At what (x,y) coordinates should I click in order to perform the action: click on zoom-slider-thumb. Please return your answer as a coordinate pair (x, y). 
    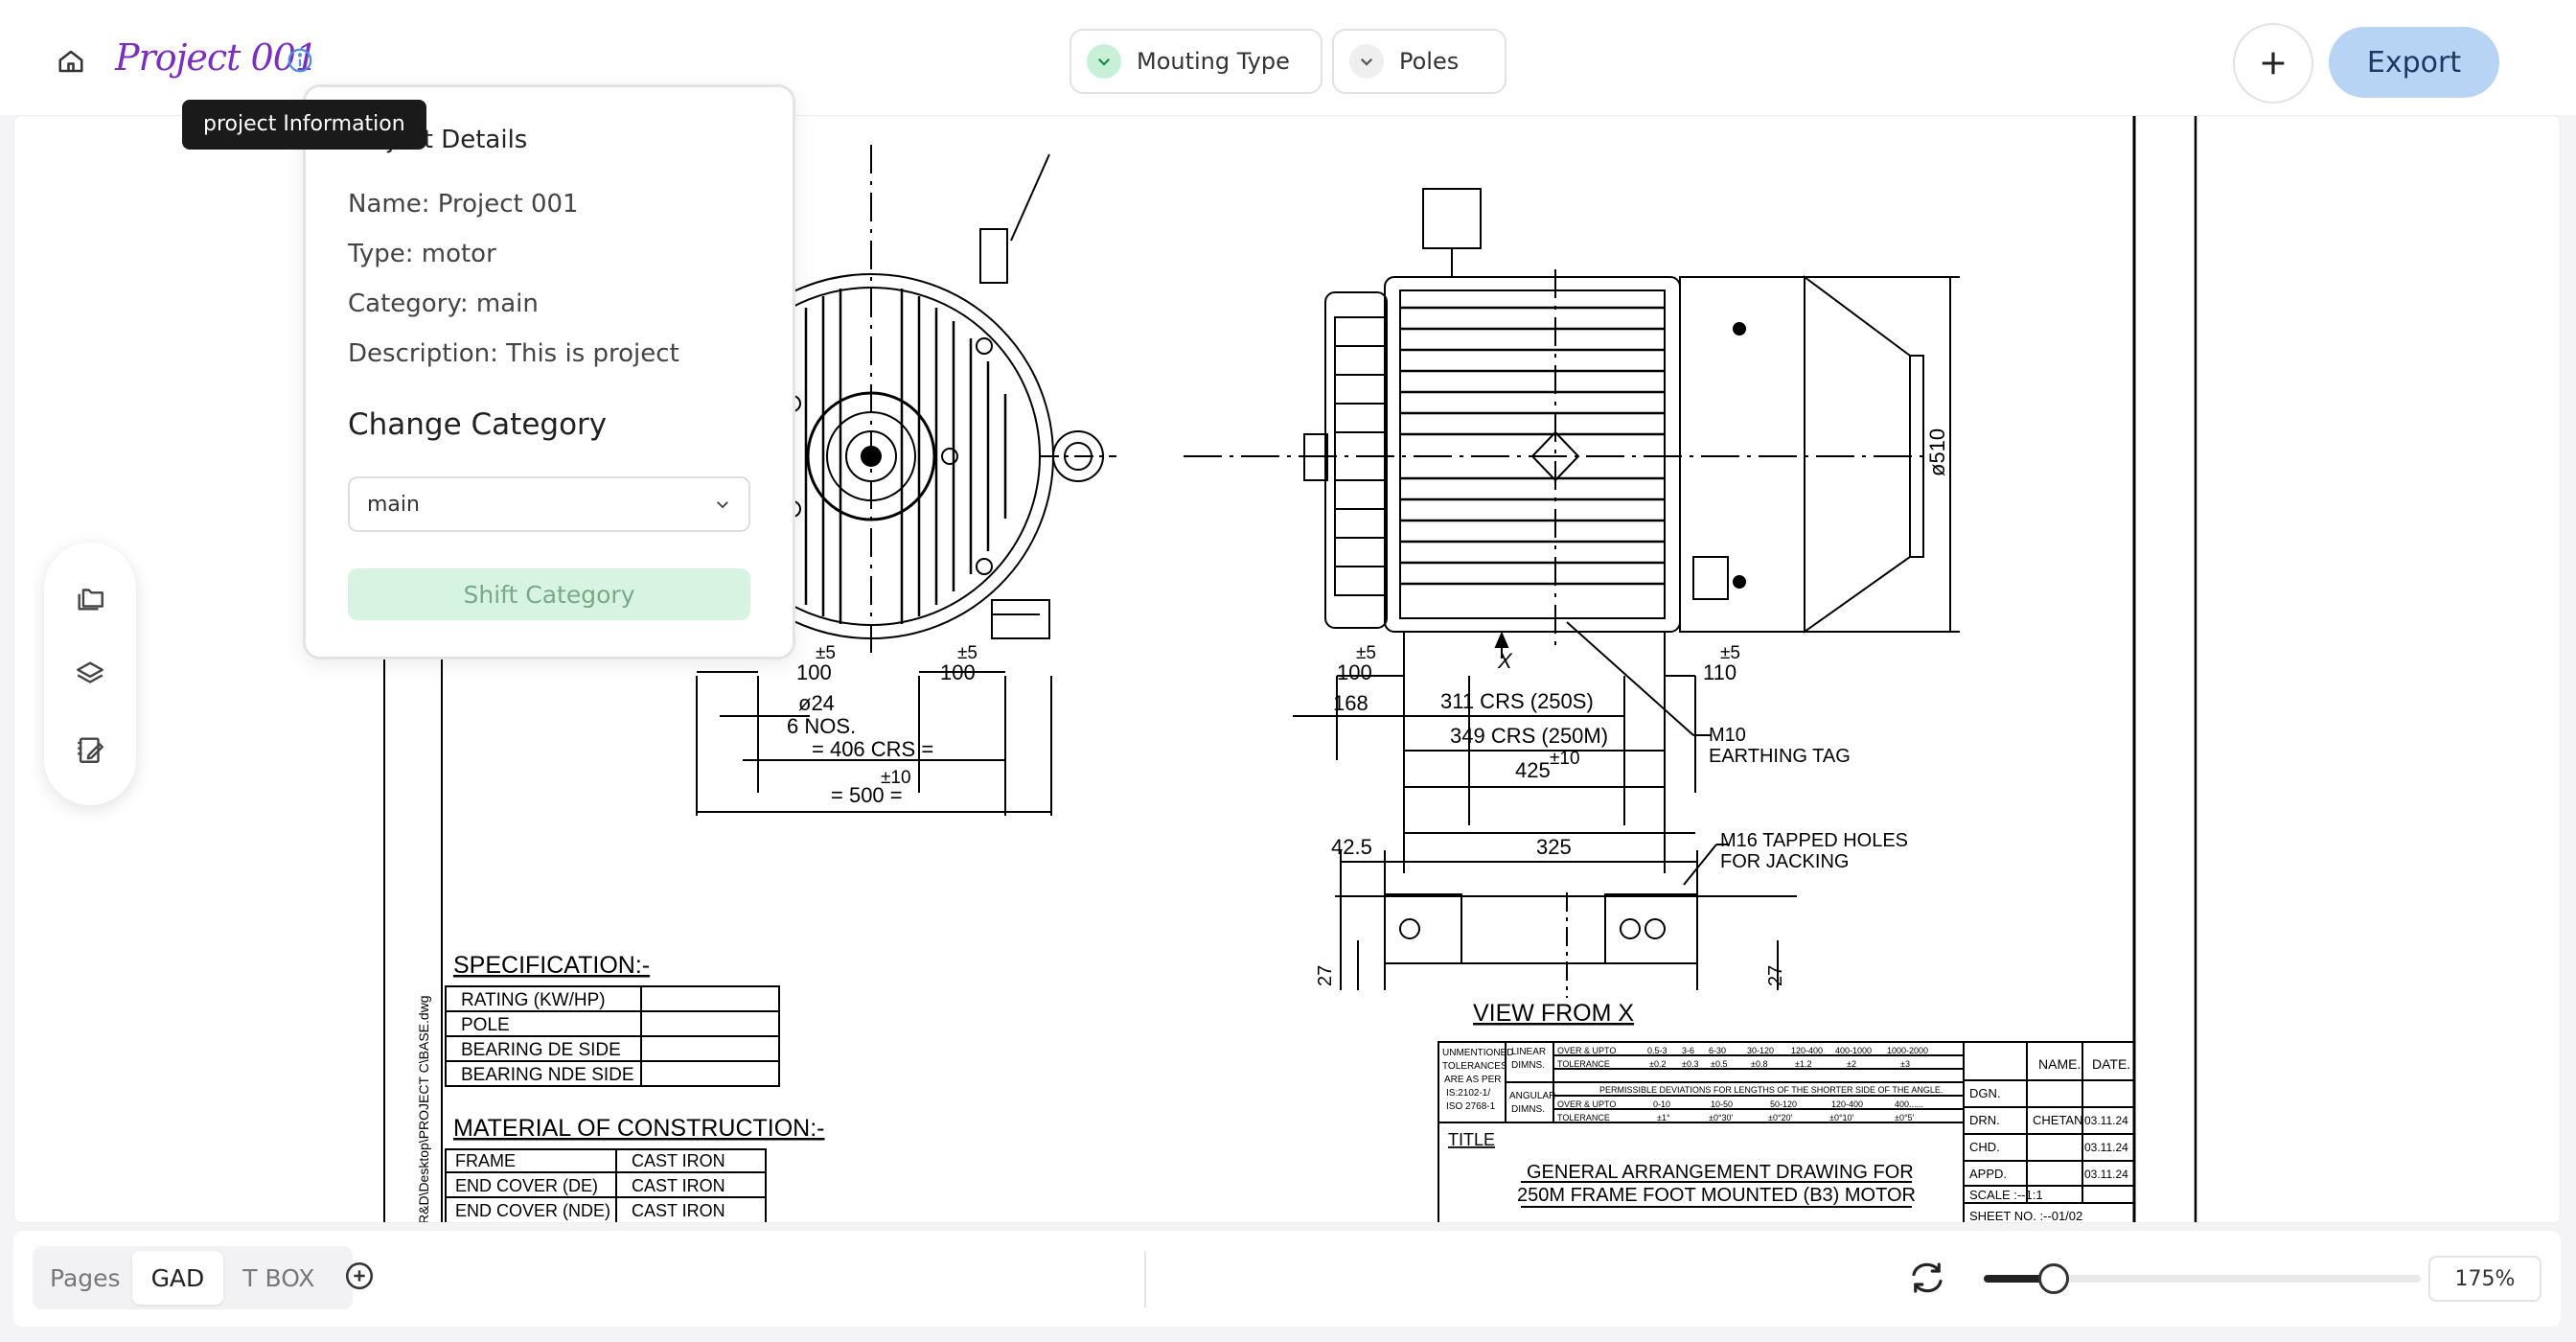
    Looking at the image, I should click on (2053, 1278).